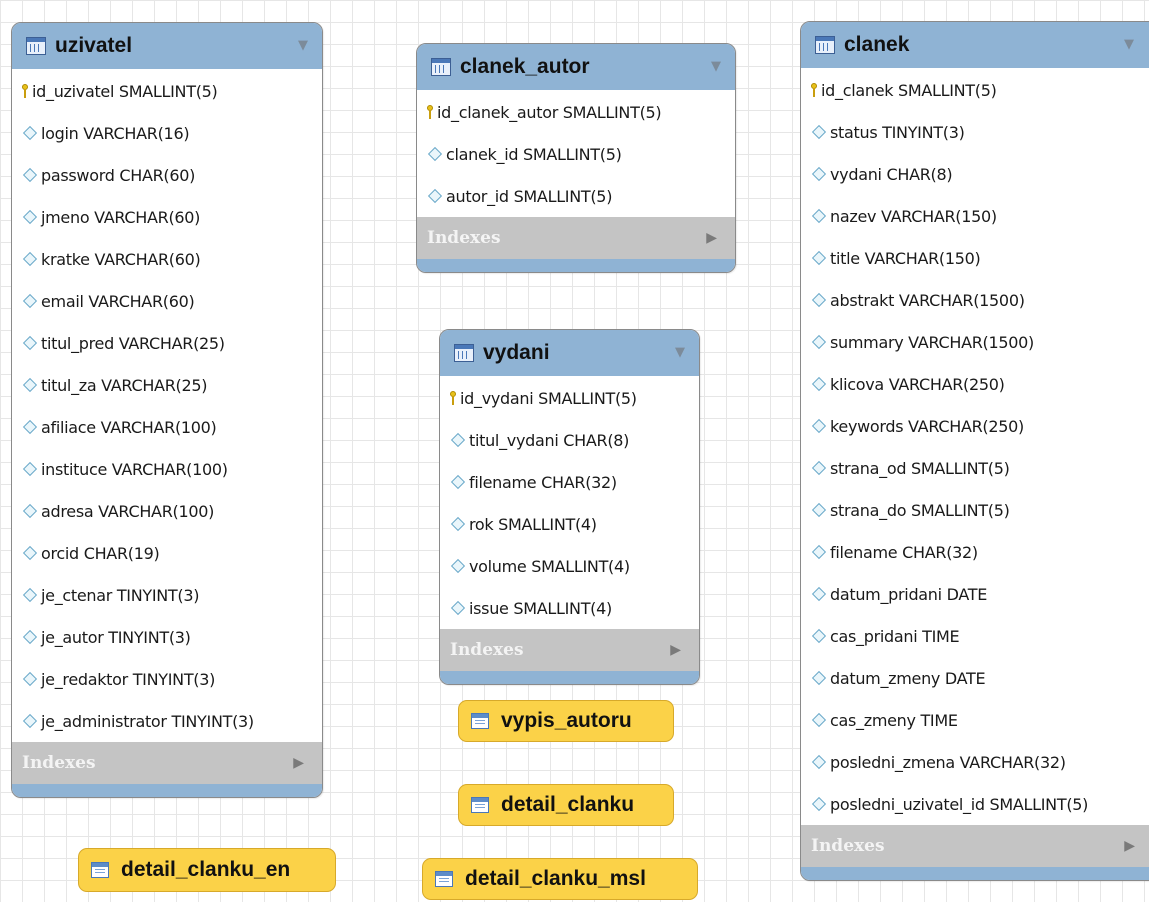 The width and height of the screenshot is (1149, 902). What do you see at coordinates (167, 259) in the screenshot?
I see `table-column: kratke VARCHAR(60)` at bounding box center [167, 259].